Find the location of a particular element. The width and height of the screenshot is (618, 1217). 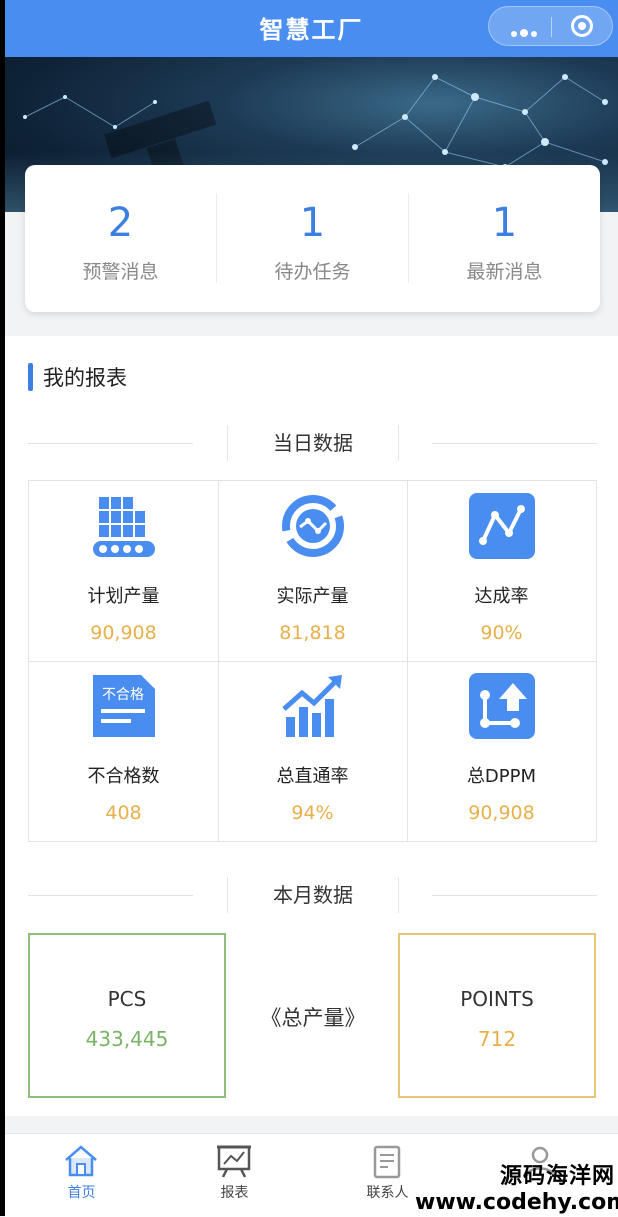

stat-todo: 1 待办任务 is located at coordinates (312, 238).